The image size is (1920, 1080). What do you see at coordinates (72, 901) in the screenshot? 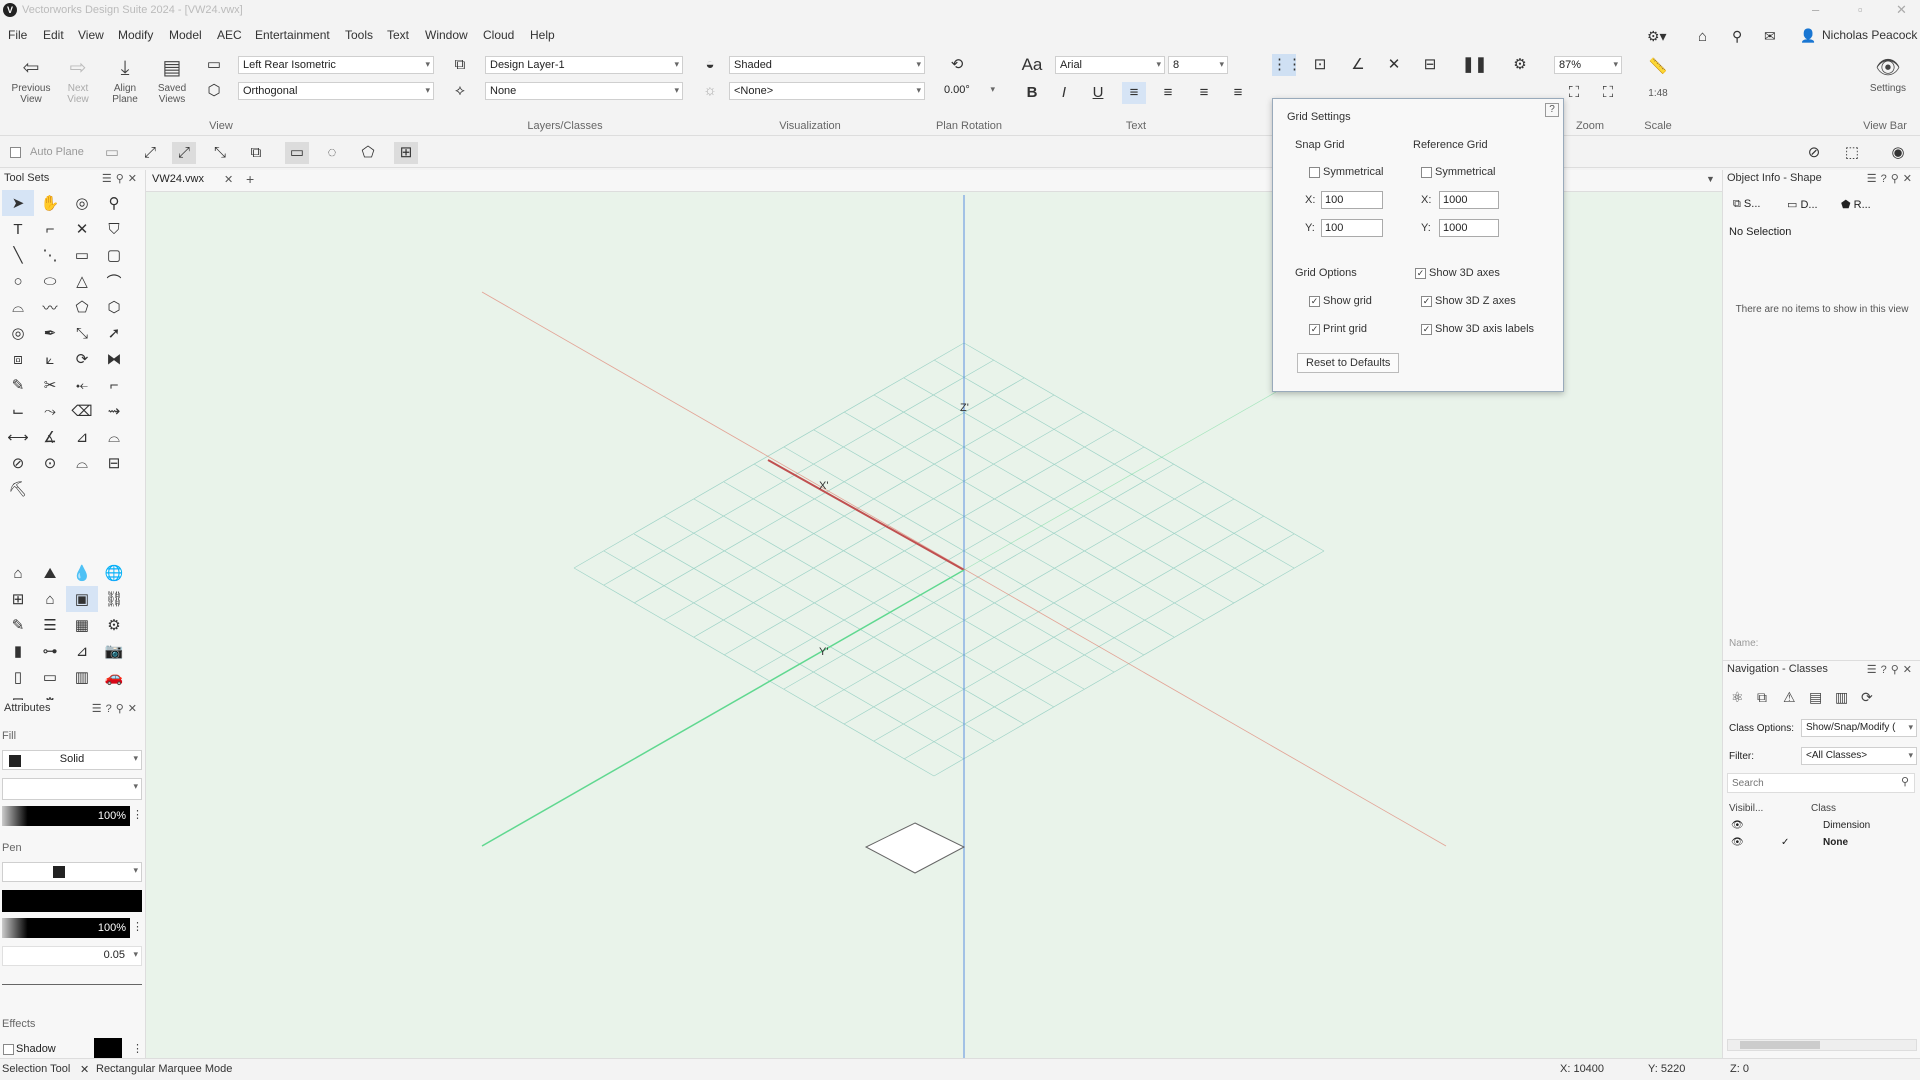
I see `pen-color-bar` at bounding box center [72, 901].